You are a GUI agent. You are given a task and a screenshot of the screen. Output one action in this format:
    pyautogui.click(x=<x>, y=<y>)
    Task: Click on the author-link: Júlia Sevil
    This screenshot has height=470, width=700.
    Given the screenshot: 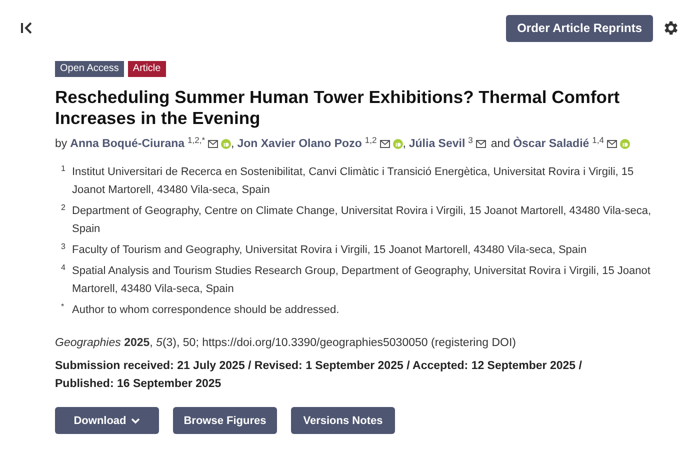 What is the action you would take?
    pyautogui.click(x=437, y=144)
    